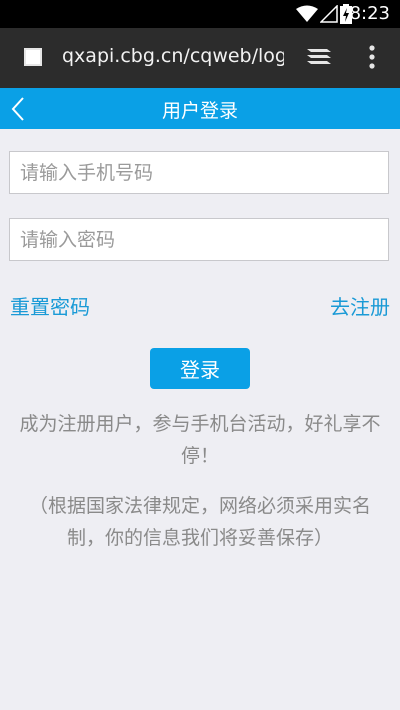  Describe the element at coordinates (369, 13) in the screenshot. I see `status-time: 8:23` at that location.